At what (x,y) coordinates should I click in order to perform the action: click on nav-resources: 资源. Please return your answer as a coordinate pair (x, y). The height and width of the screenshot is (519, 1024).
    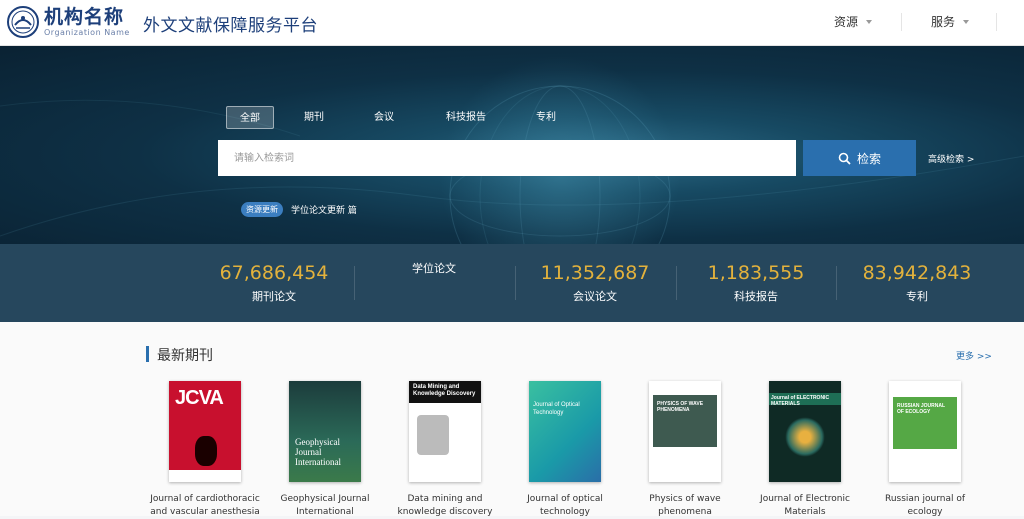
    Looking at the image, I should click on (853, 21).